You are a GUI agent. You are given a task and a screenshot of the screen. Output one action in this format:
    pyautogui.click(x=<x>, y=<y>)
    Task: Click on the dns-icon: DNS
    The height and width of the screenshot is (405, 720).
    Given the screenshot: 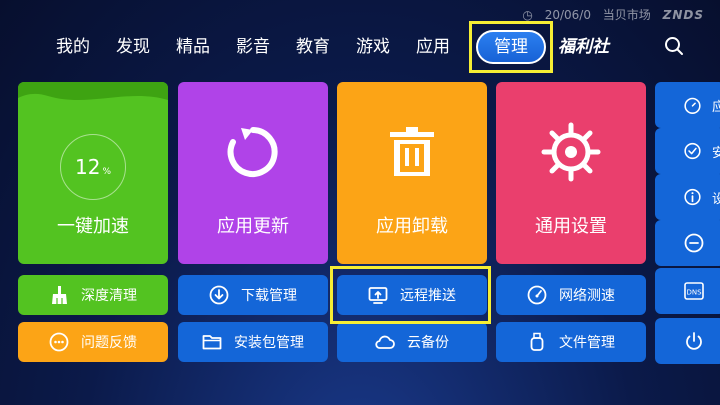 What is the action you would take?
    pyautogui.click(x=694, y=291)
    